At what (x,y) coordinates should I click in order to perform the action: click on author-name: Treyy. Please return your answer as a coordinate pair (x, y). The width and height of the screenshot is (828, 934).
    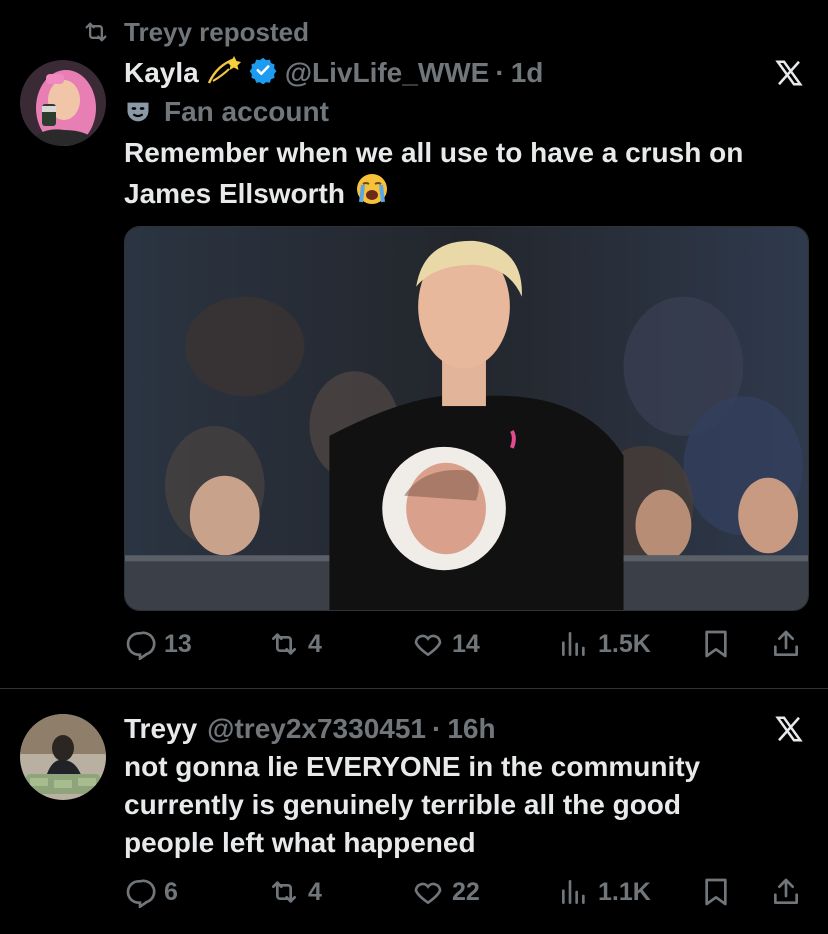
    Looking at the image, I should click on (160, 729).